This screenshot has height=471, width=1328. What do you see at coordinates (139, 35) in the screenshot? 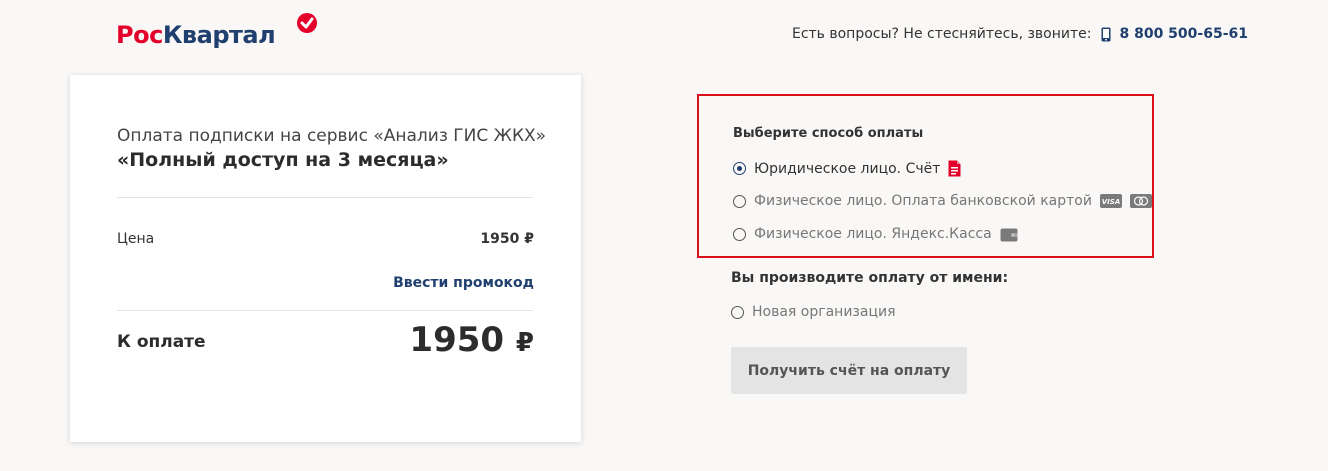
I see `logo-part-ros: Рос` at bounding box center [139, 35].